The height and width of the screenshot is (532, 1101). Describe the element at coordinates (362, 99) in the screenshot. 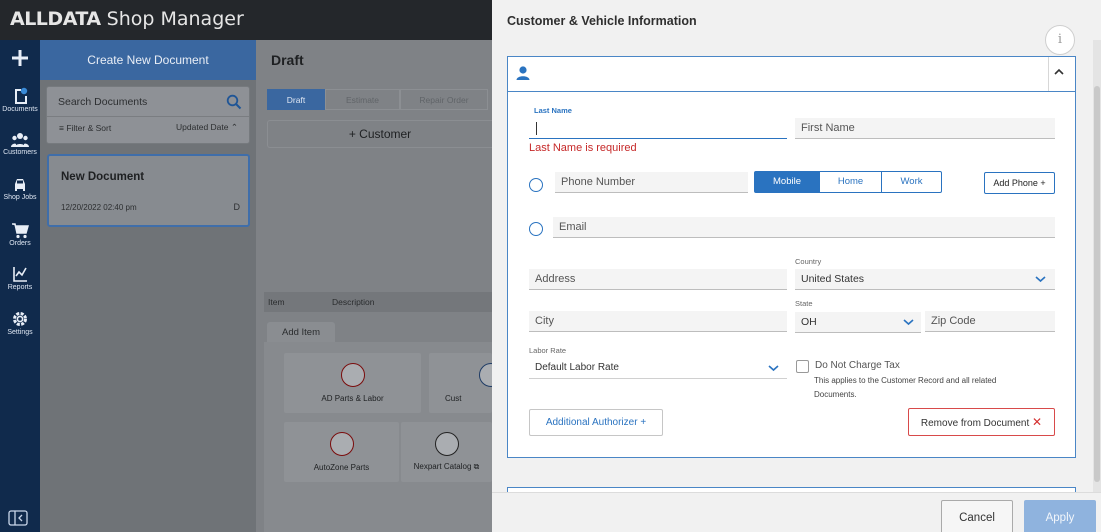

I see `tab-estimate: Estimate` at that location.